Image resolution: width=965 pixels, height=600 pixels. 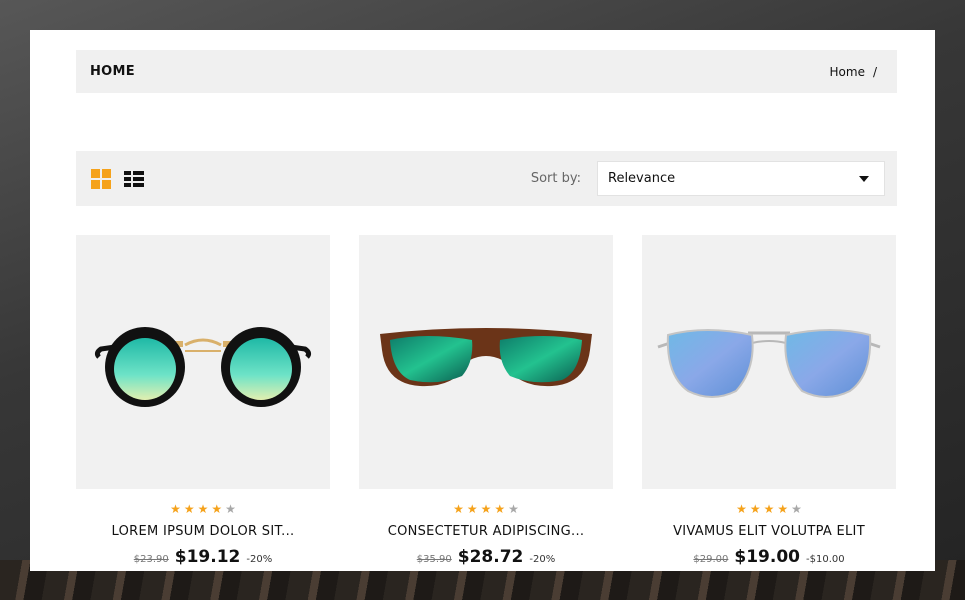 What do you see at coordinates (486, 71) in the screenshot?
I see `breadcrumb: HOME Home /` at bounding box center [486, 71].